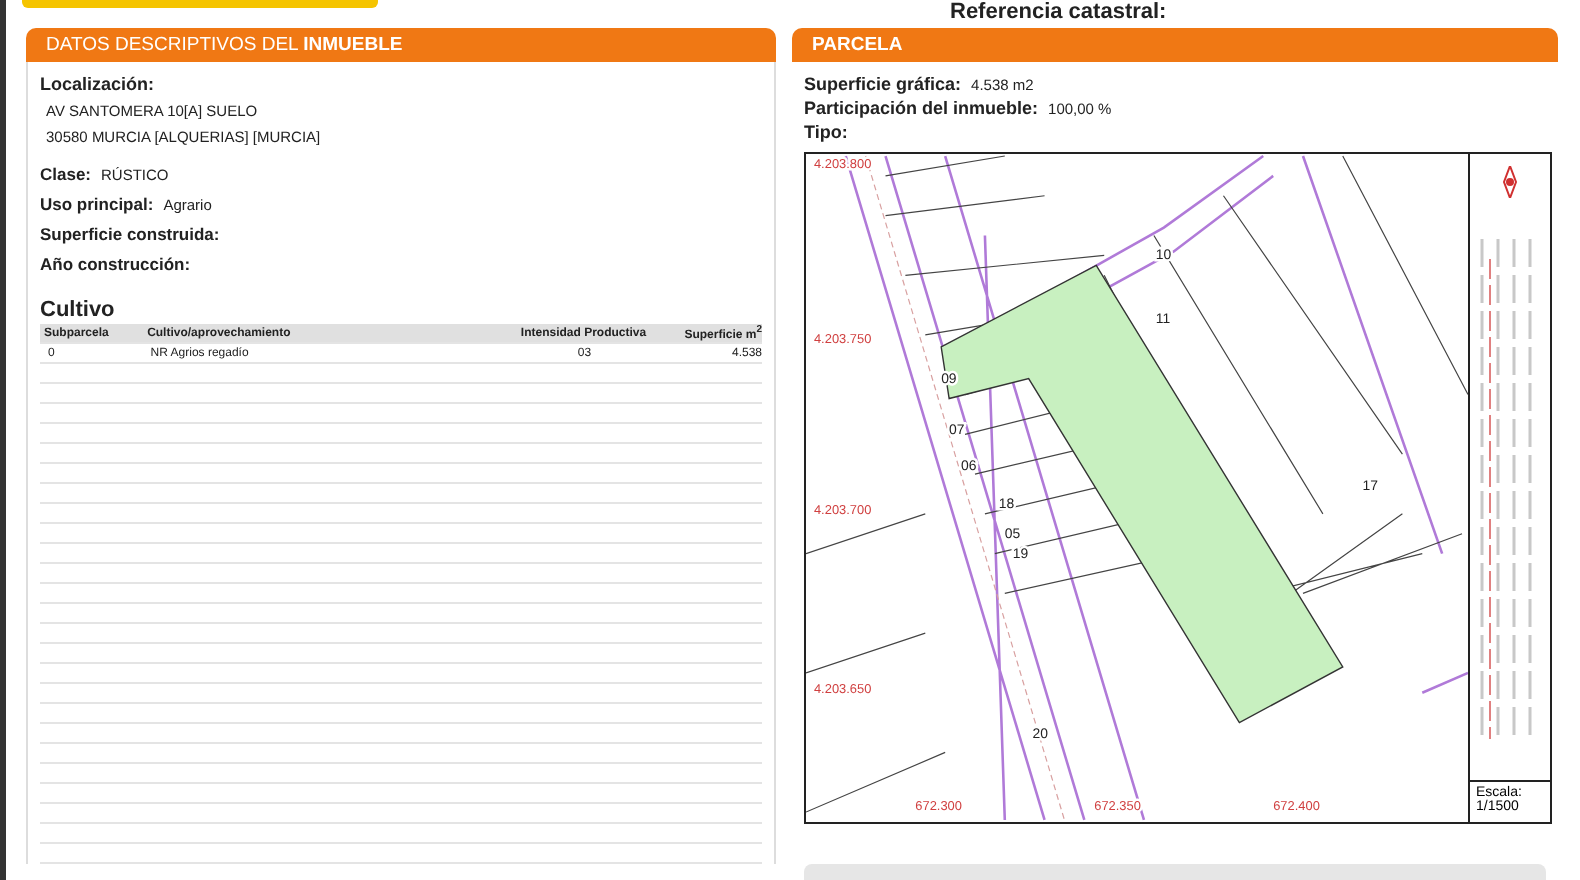 The height and width of the screenshot is (880, 1580). Describe the element at coordinates (1510, 182) in the screenshot. I see `compass-icon` at that location.